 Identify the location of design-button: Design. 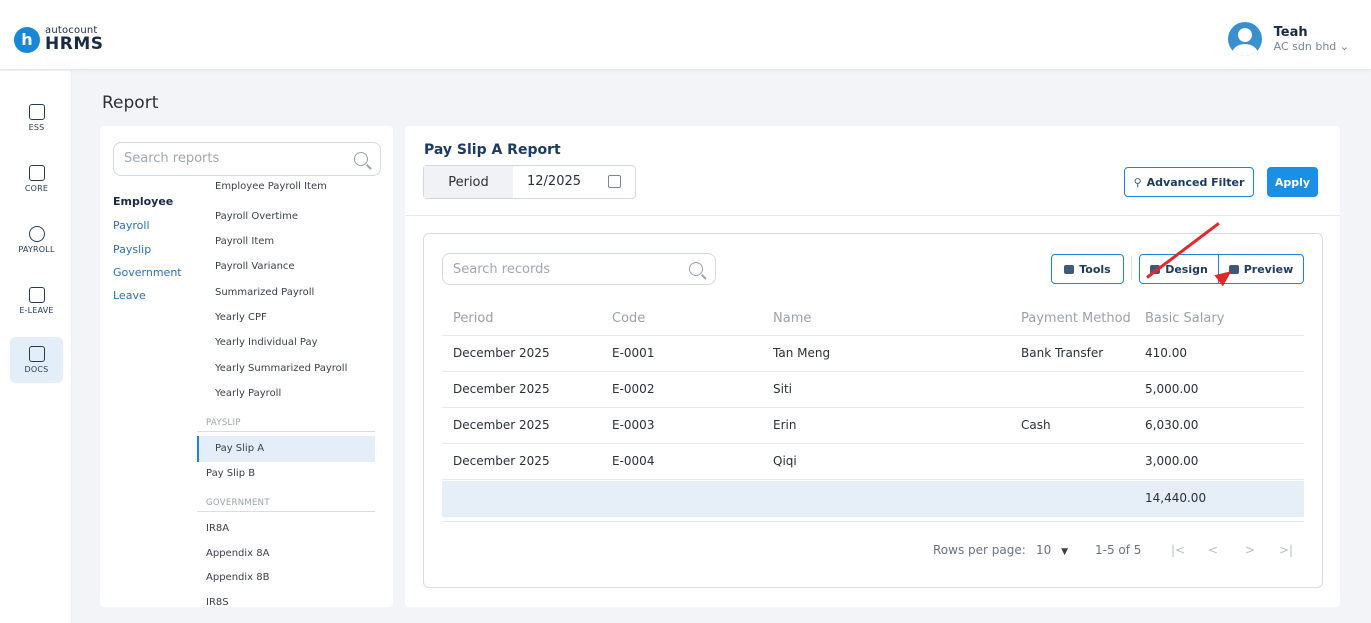
(1179, 269).